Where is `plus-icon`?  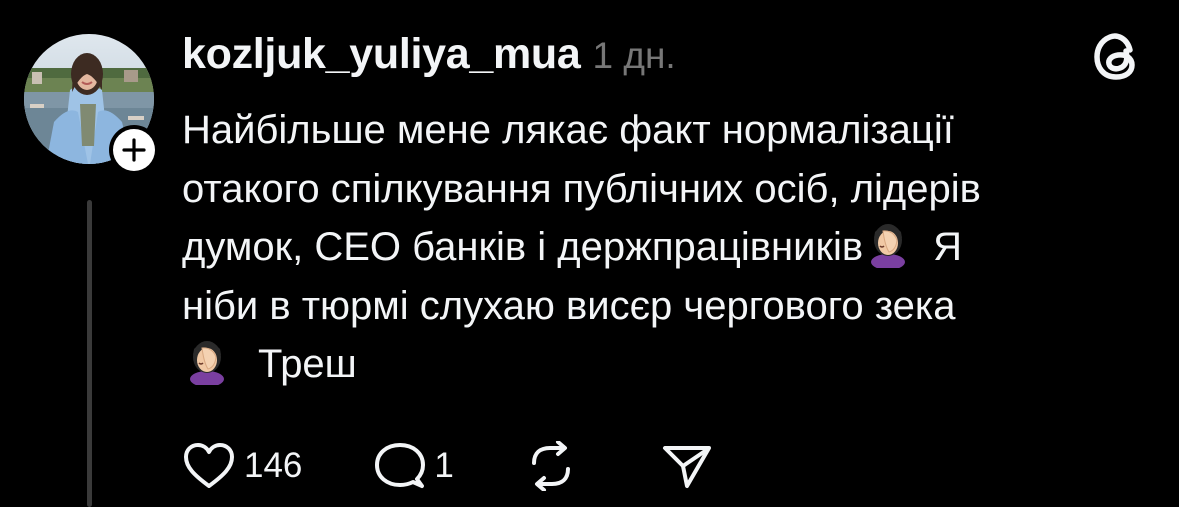
plus-icon is located at coordinates (134, 150).